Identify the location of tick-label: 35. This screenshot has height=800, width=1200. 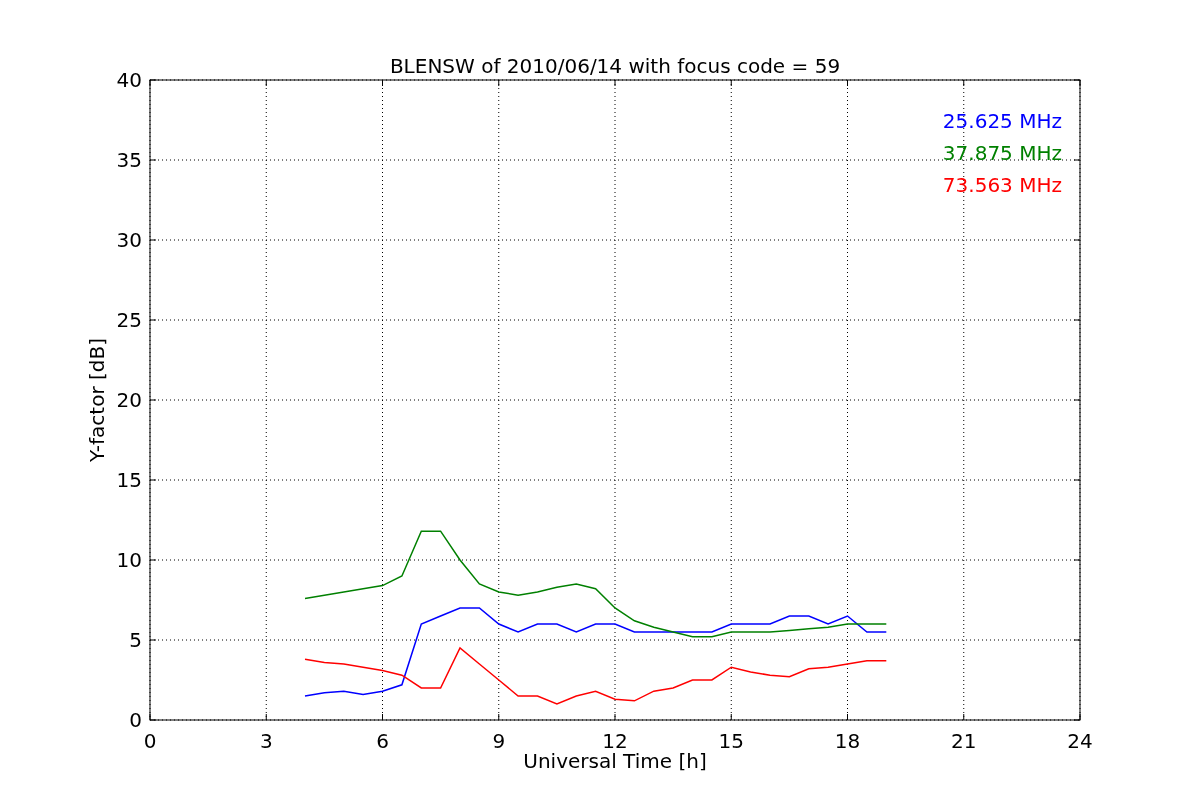
(129, 160).